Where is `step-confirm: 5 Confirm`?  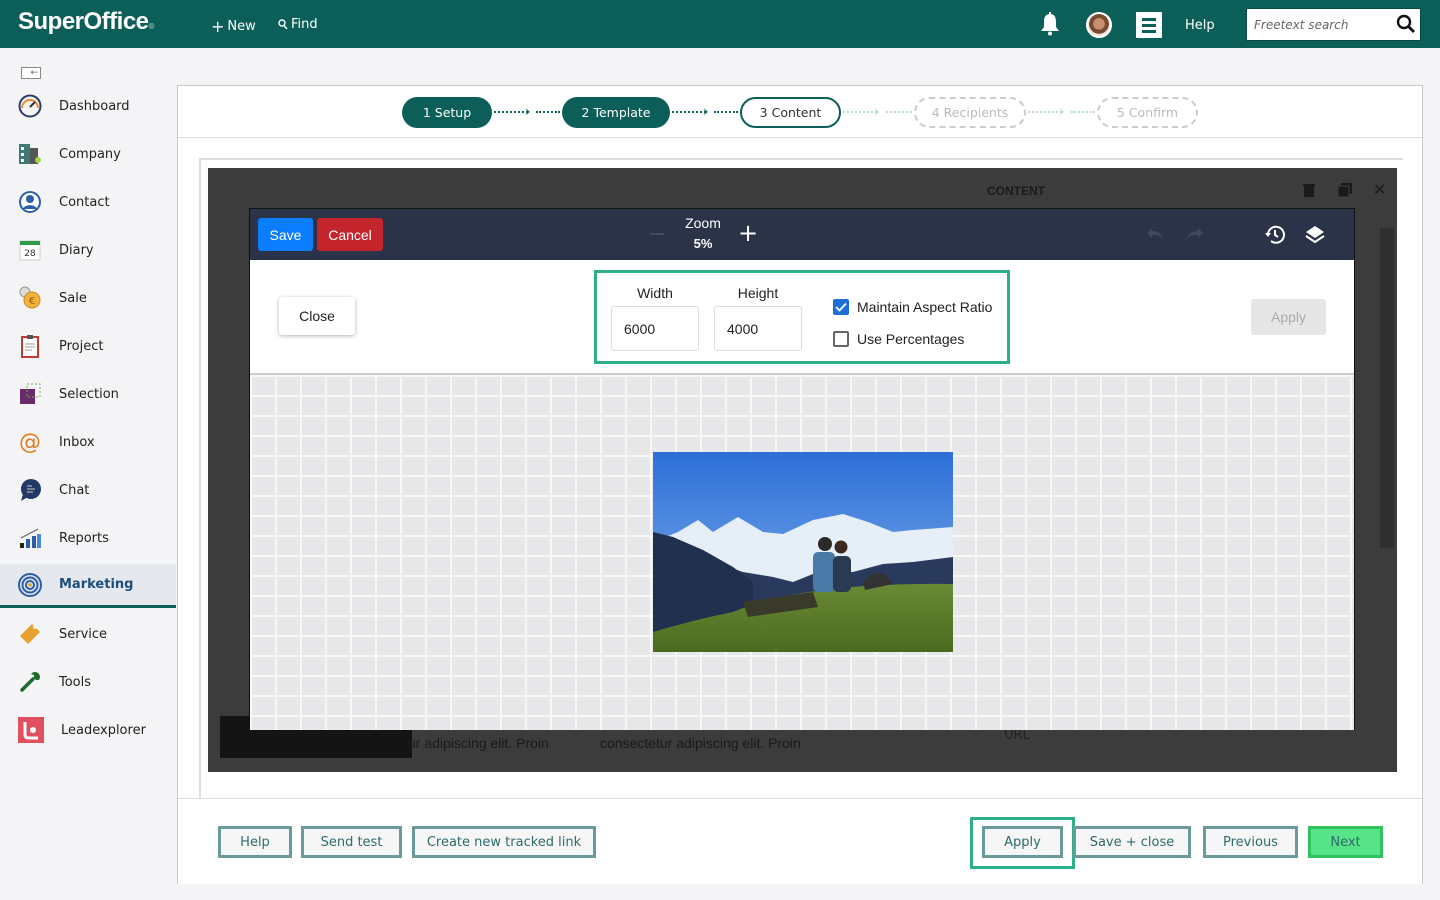
step-confirm: 5 Confirm is located at coordinates (1147, 112).